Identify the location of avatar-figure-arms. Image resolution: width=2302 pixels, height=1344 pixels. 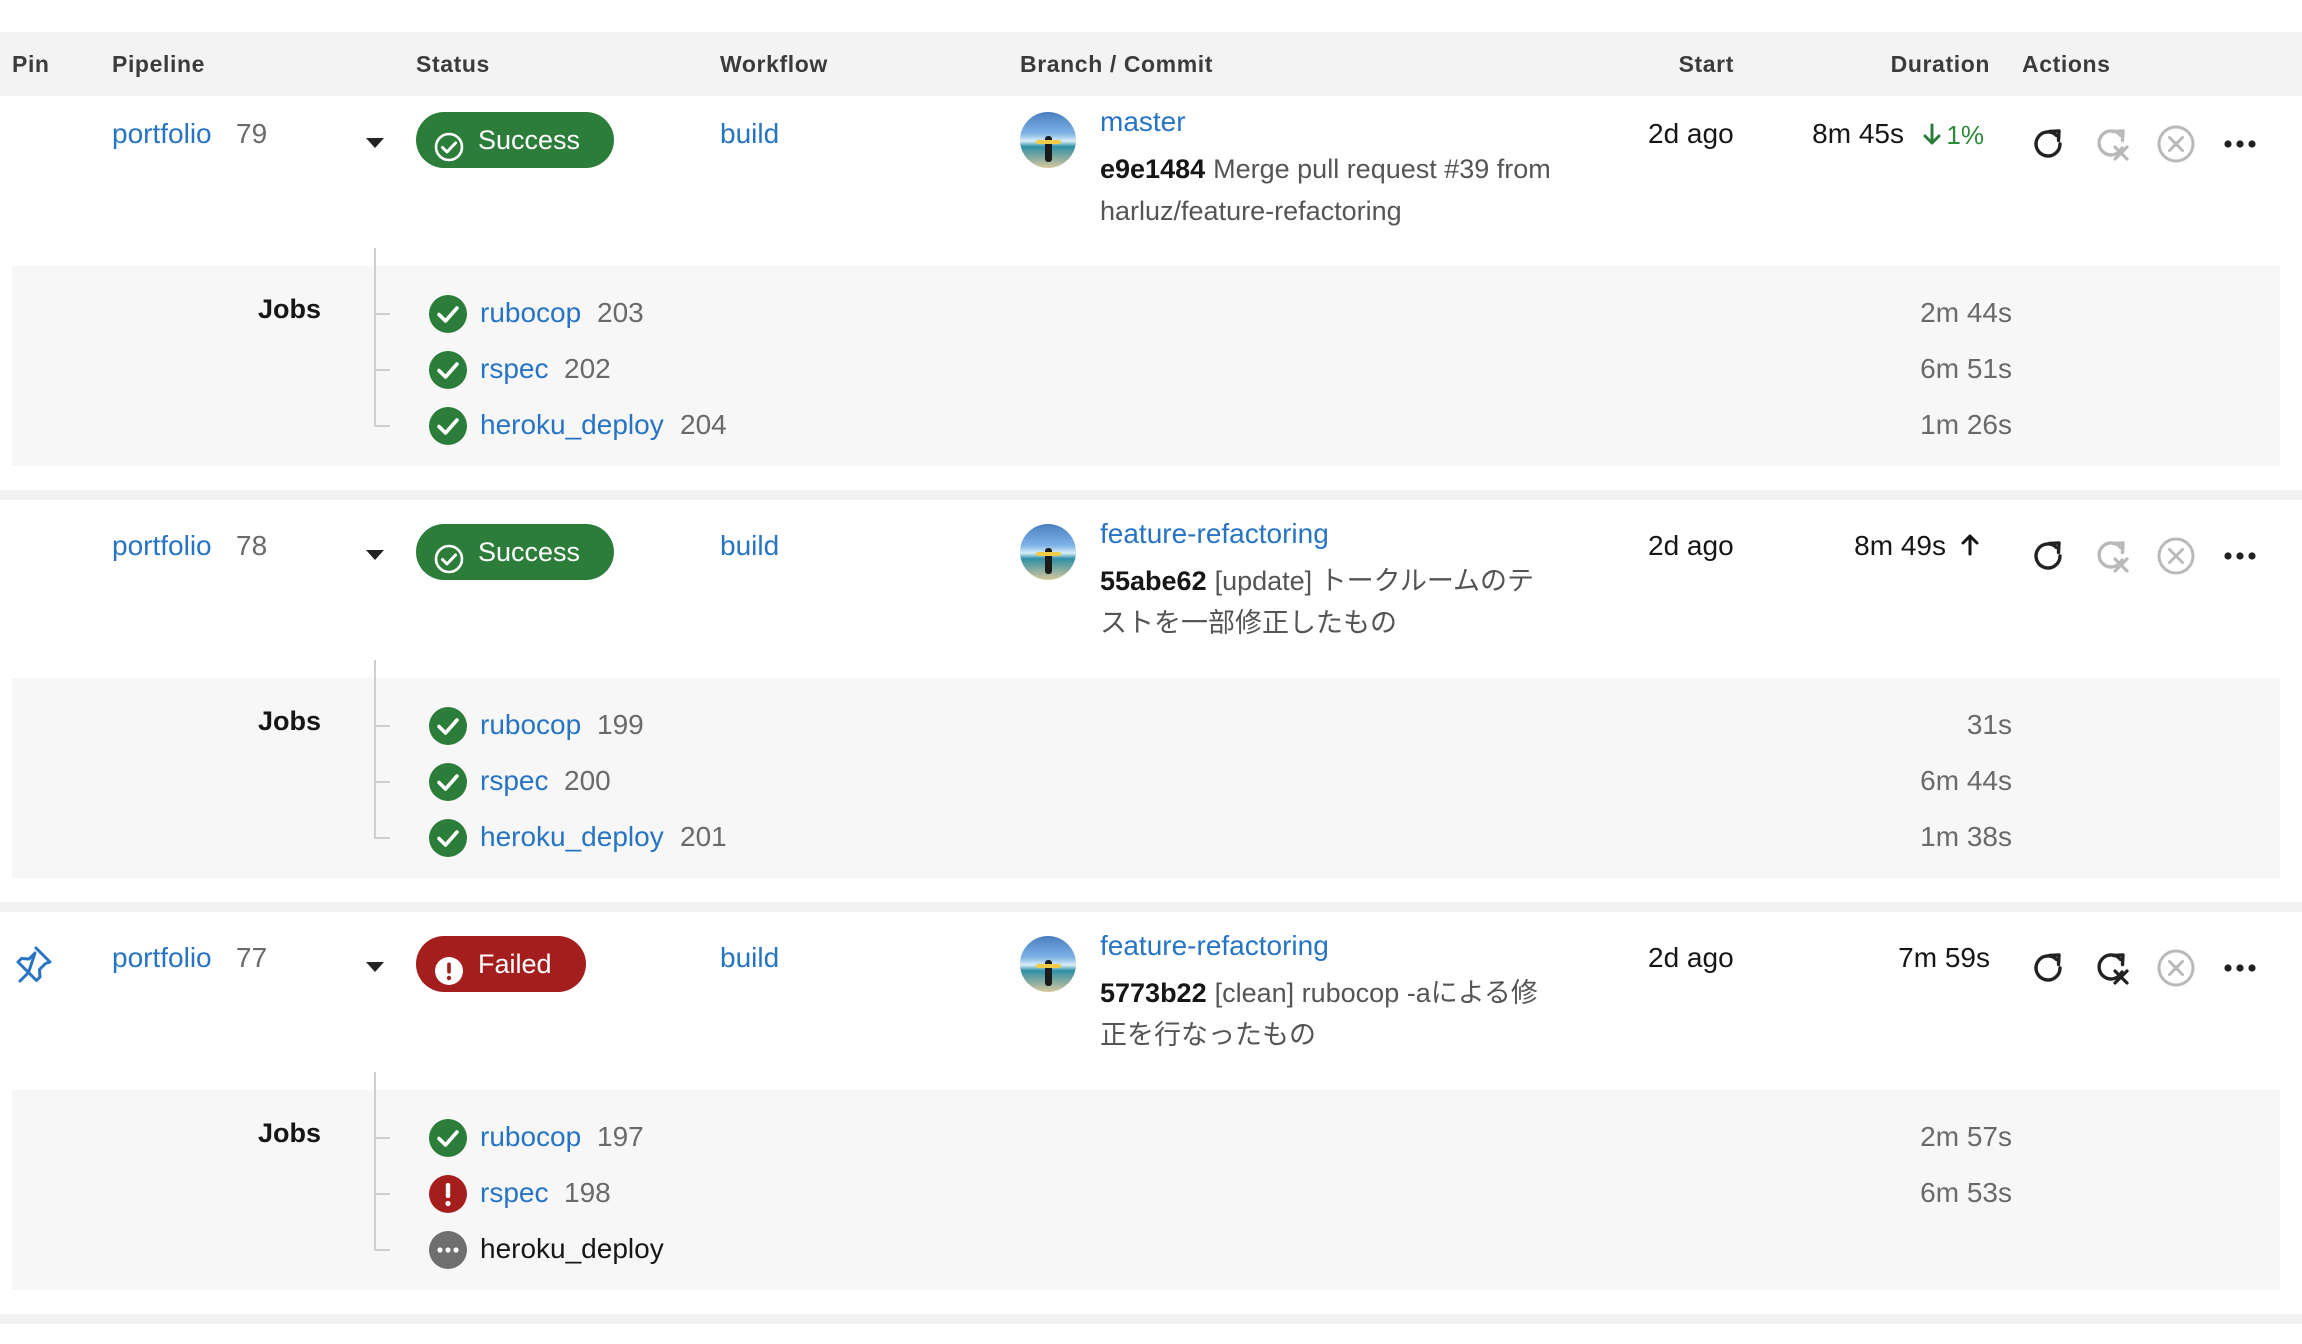
(1048, 142).